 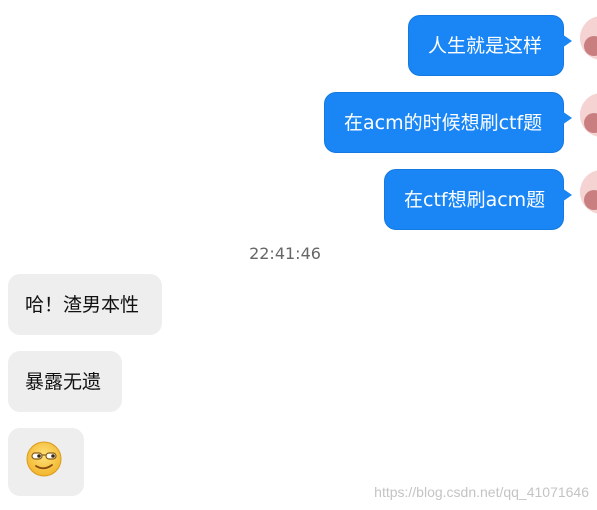 I want to click on incoming-message: 哈！渣男本性, so click(x=85, y=304).